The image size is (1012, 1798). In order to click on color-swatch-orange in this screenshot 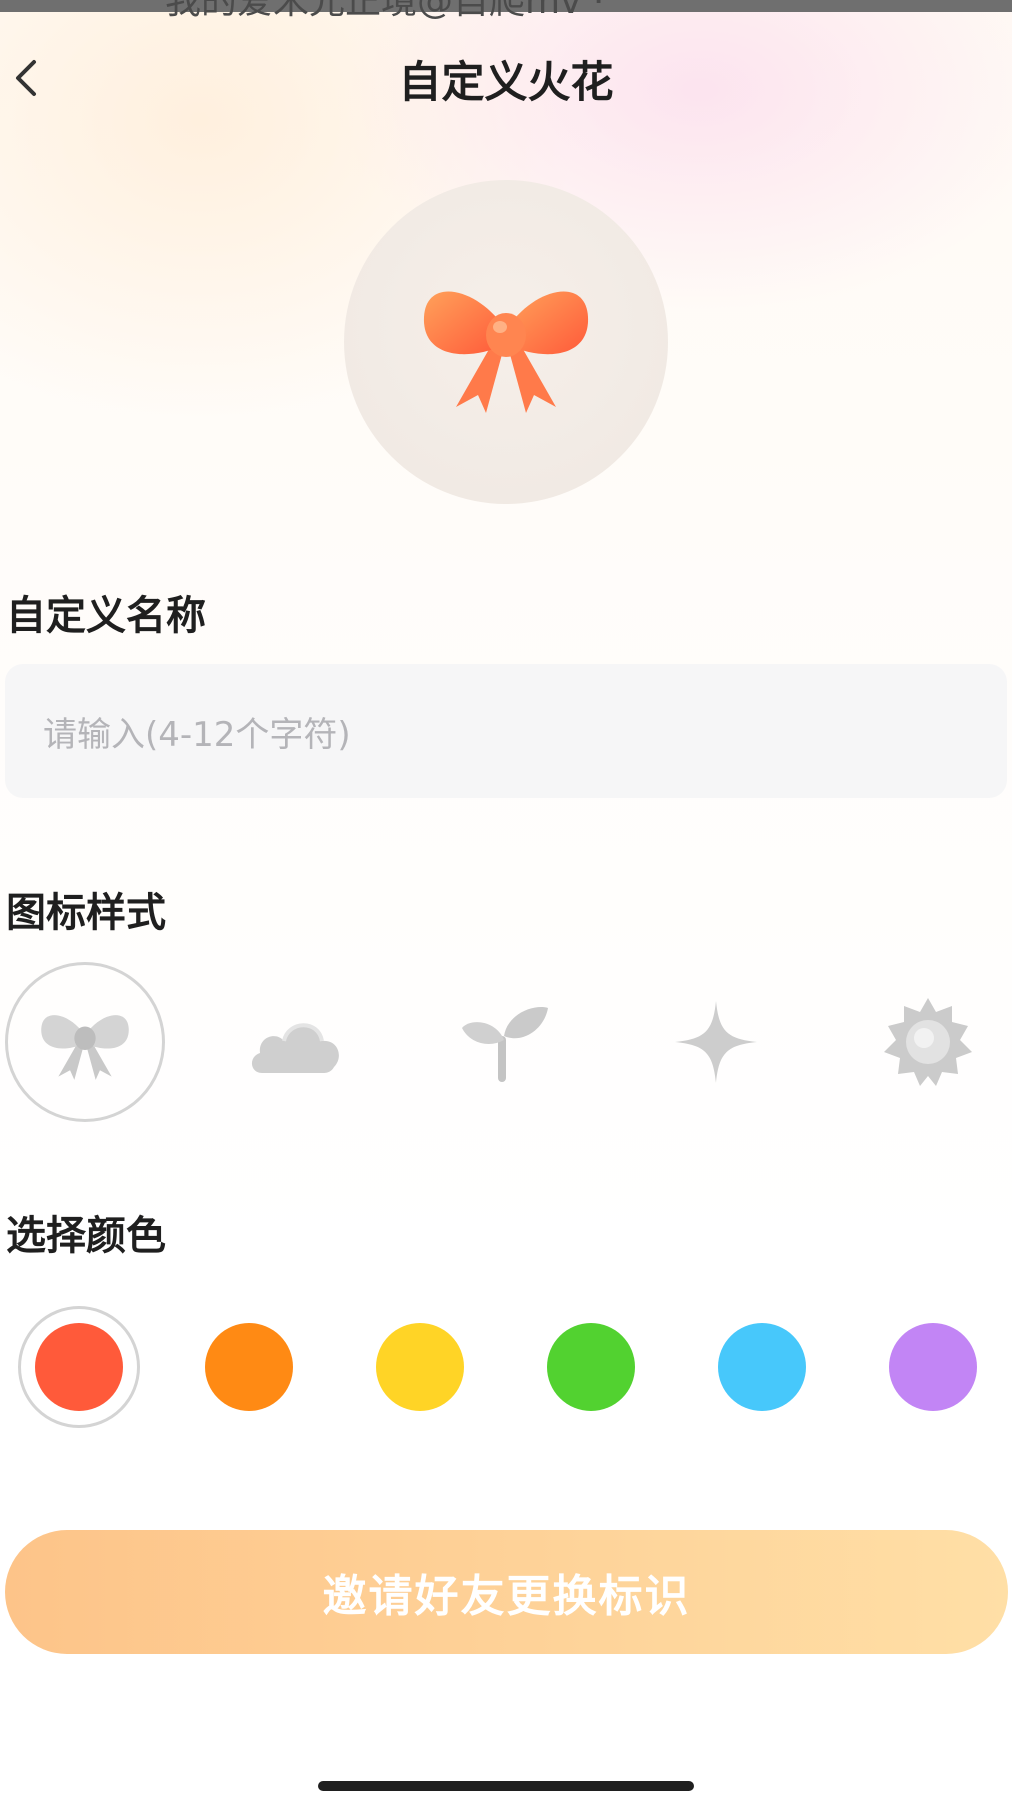, I will do `click(249, 1367)`.